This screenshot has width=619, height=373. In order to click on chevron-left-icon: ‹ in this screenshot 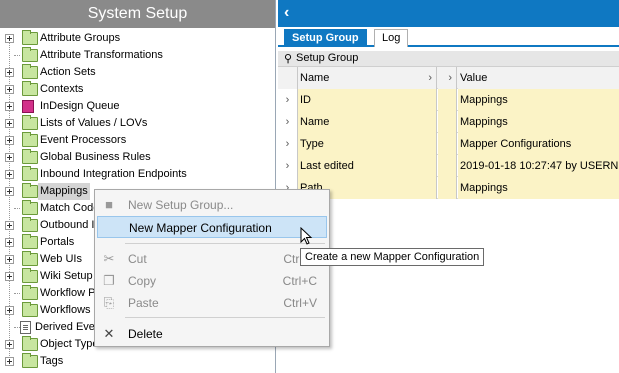, I will do `click(286, 13)`.